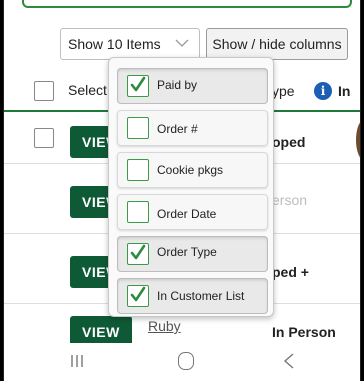  Describe the element at coordinates (289, 142) in the screenshot. I see `row-type: oped` at that location.